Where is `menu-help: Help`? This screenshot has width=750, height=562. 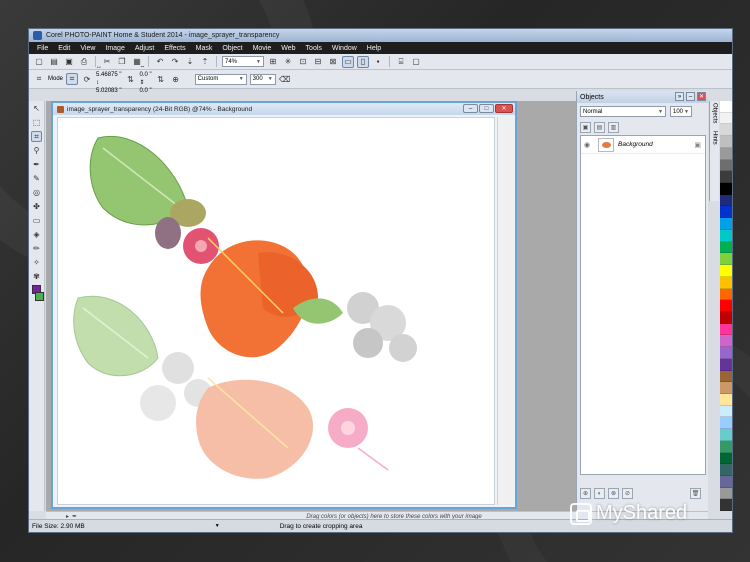
menu-help: Help is located at coordinates (374, 48).